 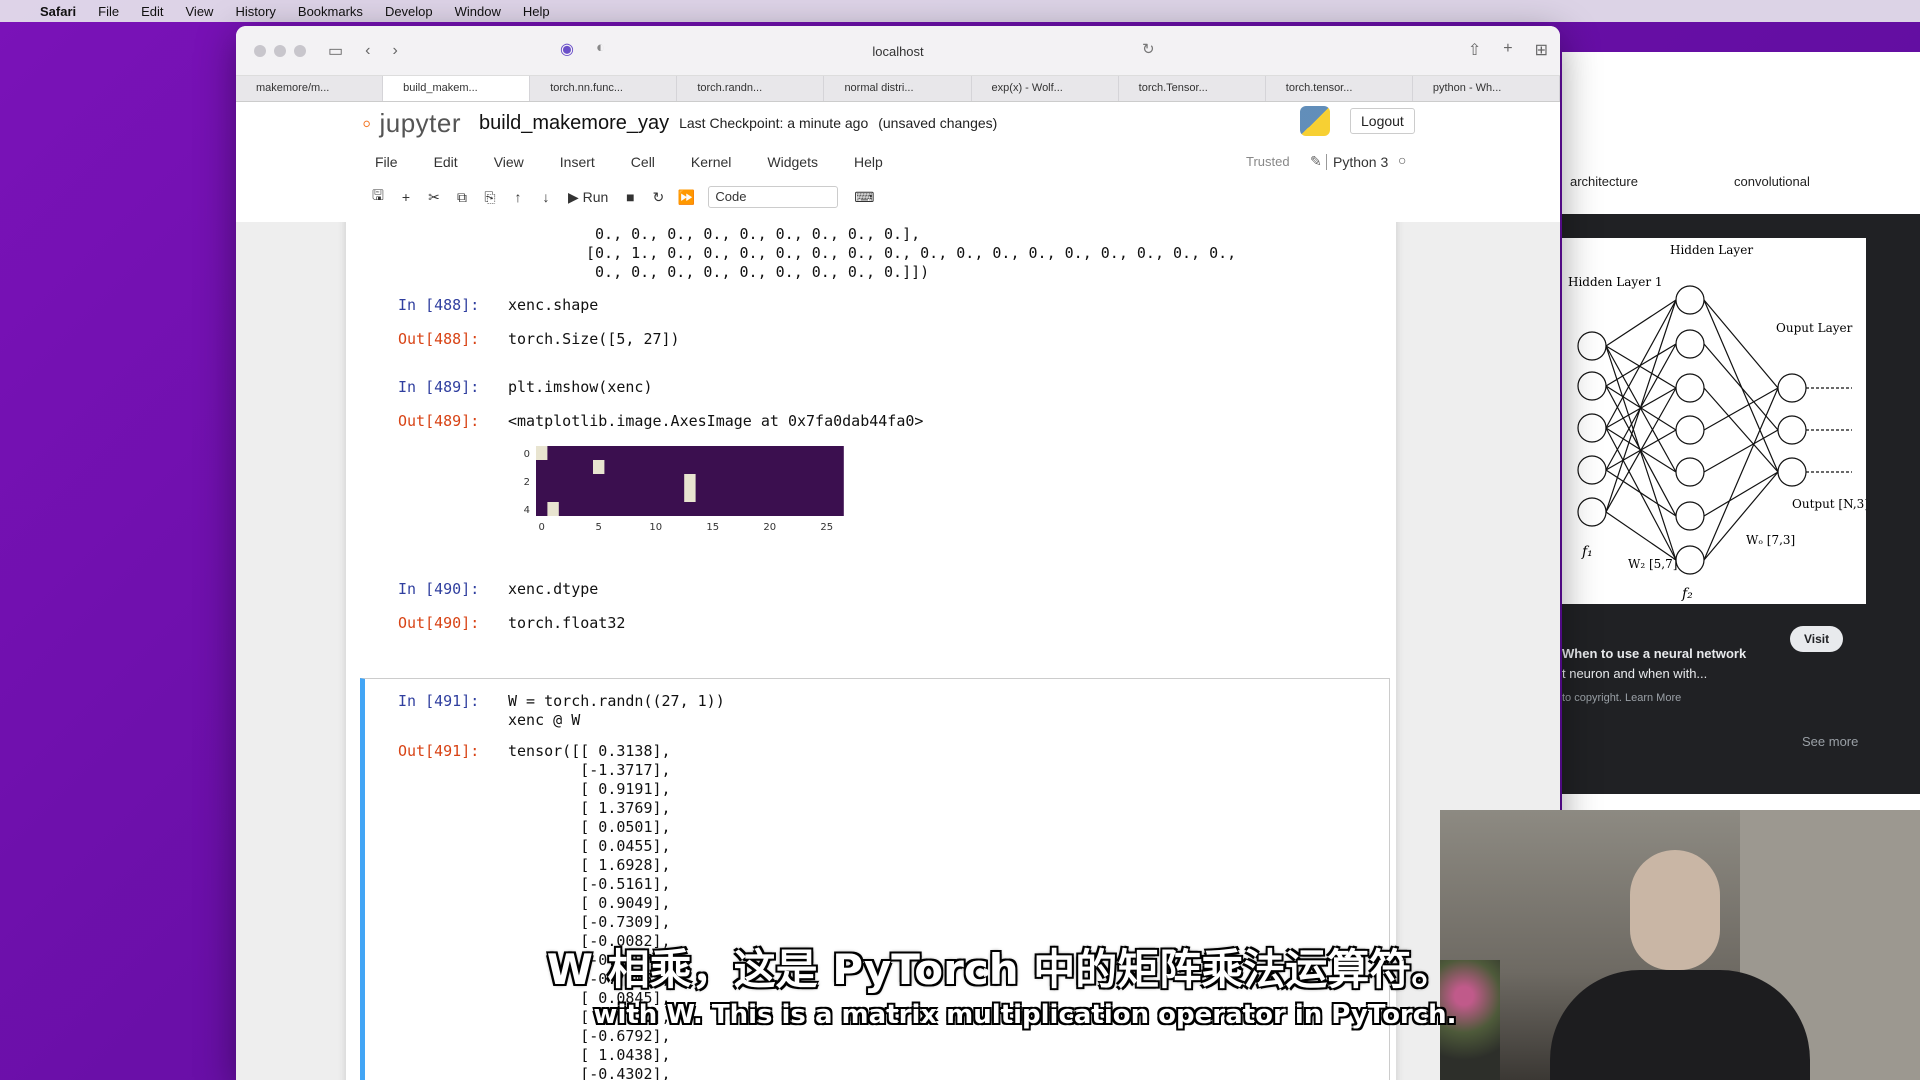 What do you see at coordinates (1316, 161) in the screenshot?
I see `edit-pencil-icon: ✎` at bounding box center [1316, 161].